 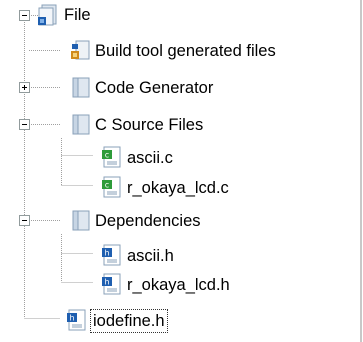 What do you see at coordinates (178, 188) in the screenshot?
I see `tree-item-r-okaya-lcd-c-label: r_okaya_lcd.c` at bounding box center [178, 188].